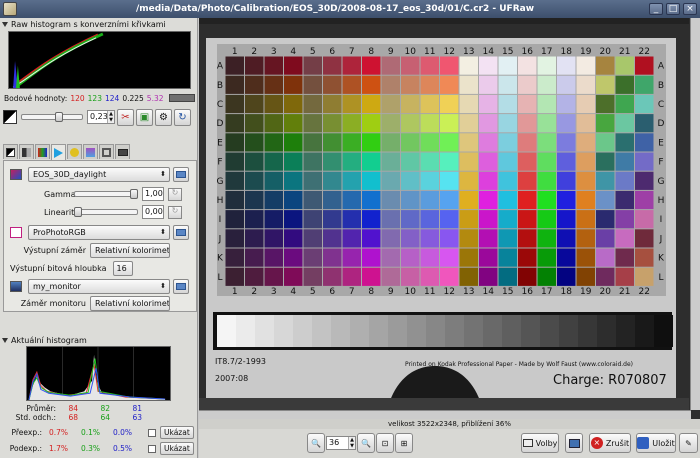 Image resolution: width=700 pixels, height=458 pixels. What do you see at coordinates (316, 443) in the screenshot?
I see `zoom-out-button: 🔍` at bounding box center [316, 443].